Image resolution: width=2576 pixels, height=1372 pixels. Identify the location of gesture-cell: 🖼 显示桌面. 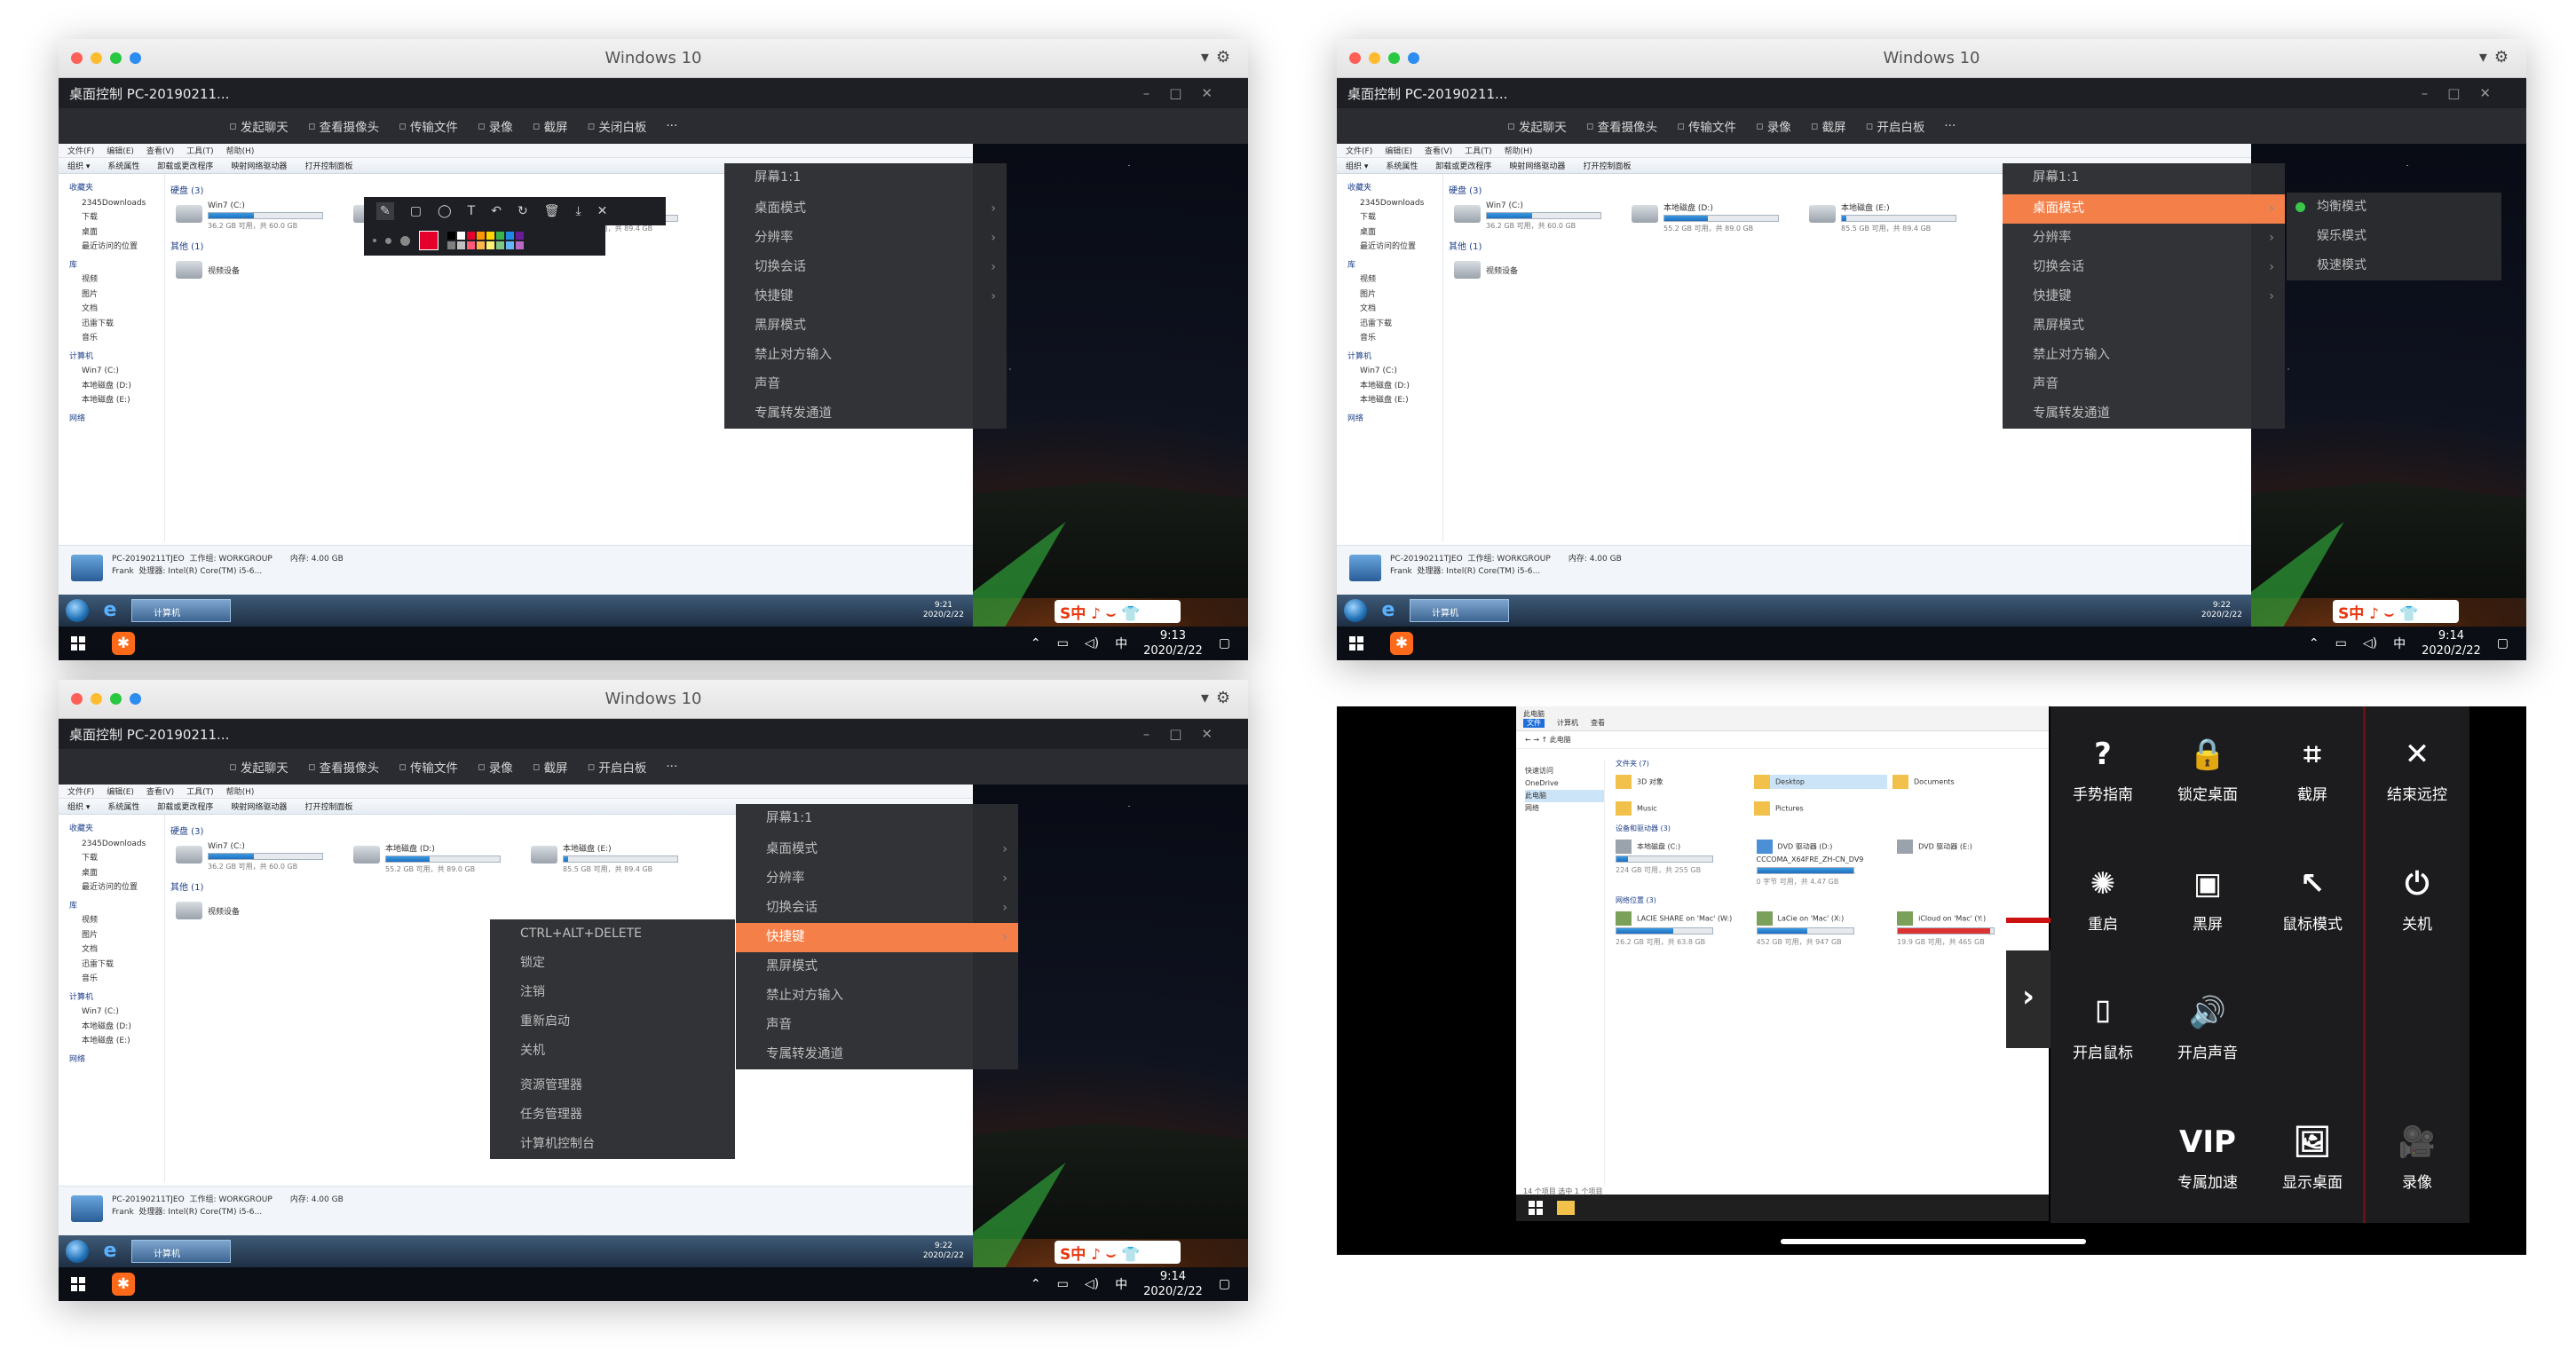
(2312, 1159).